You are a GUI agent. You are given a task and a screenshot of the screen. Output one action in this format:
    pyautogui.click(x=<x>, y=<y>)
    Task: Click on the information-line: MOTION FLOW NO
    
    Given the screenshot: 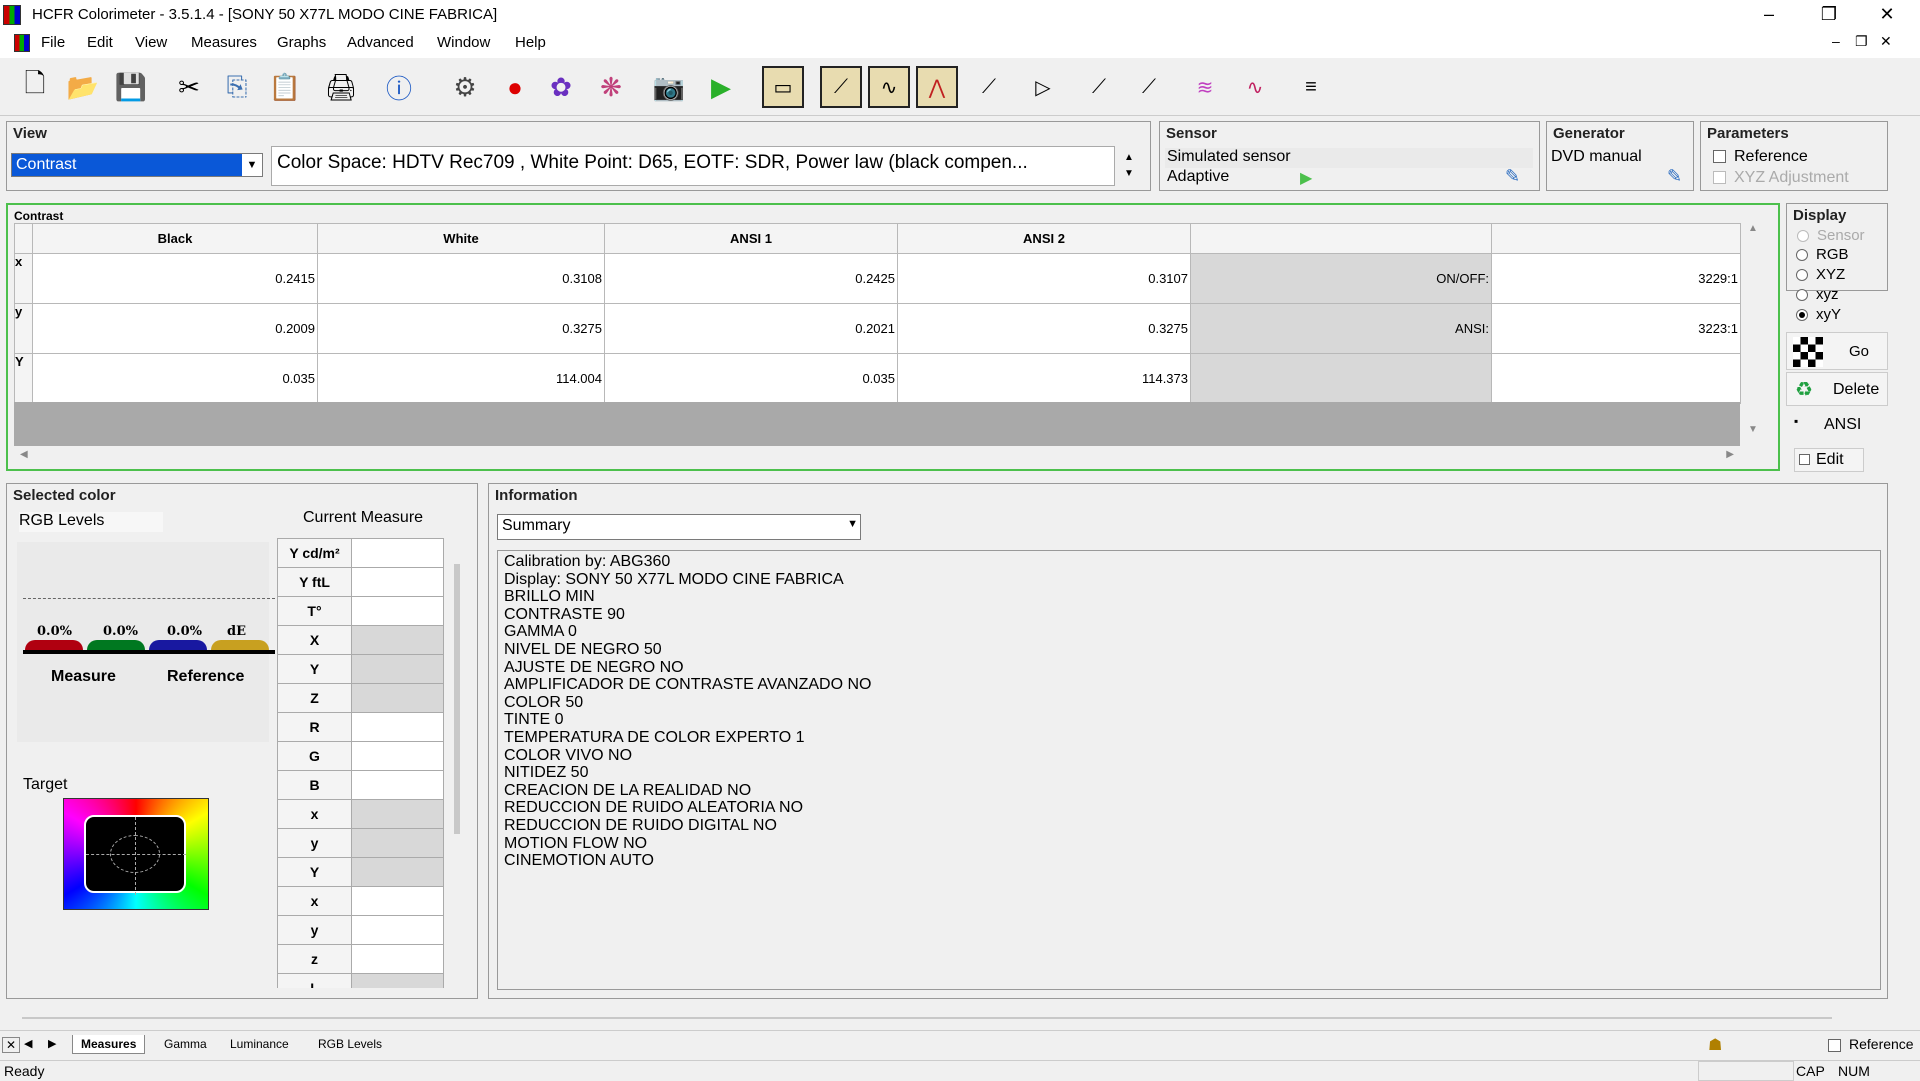 What is the action you would take?
    pyautogui.click(x=576, y=843)
    